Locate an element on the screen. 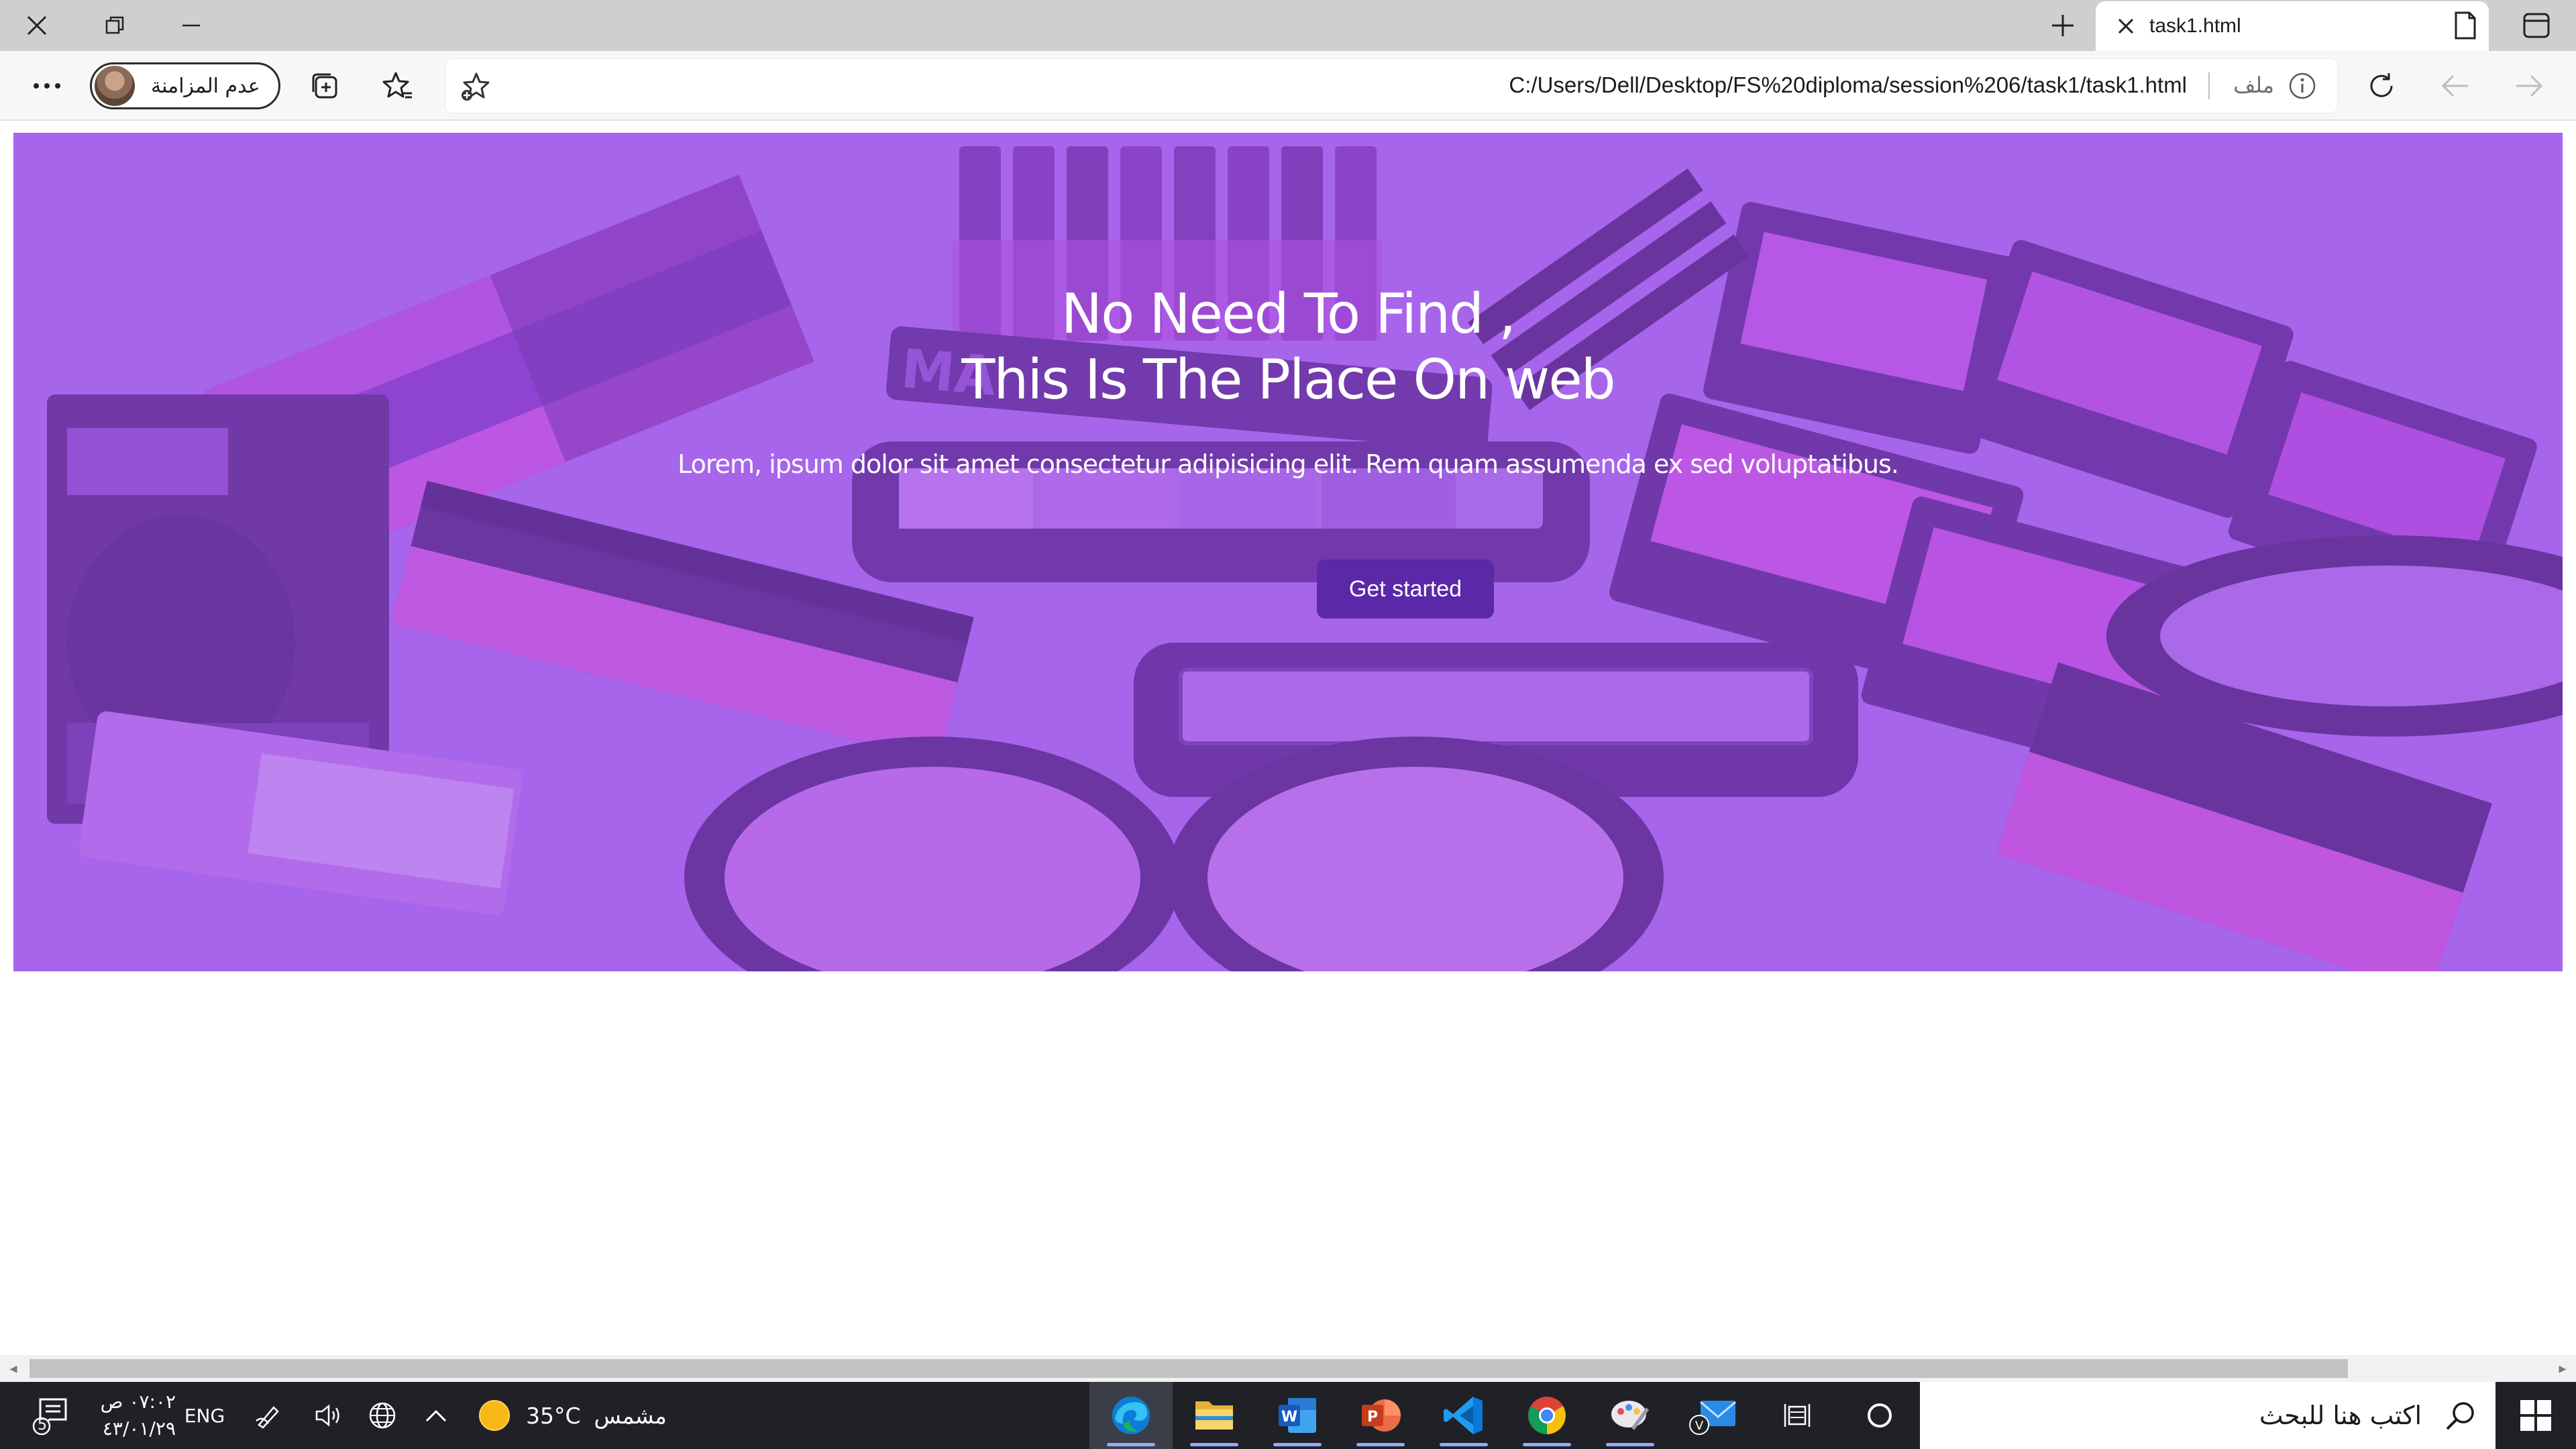  url-divider is located at coordinates (2209, 85).